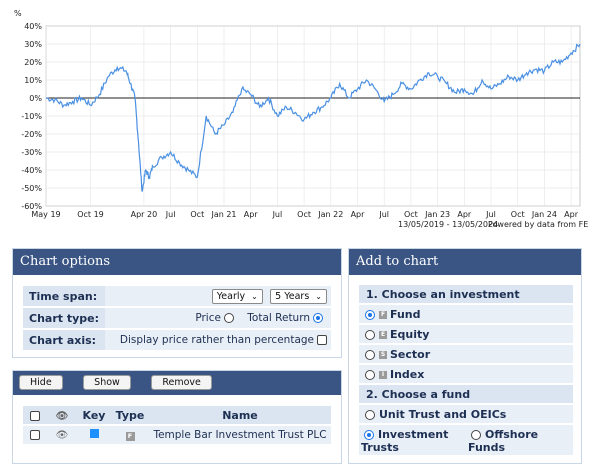 The image size is (600, 464). Describe the element at coordinates (410, 354) in the screenshot. I see `sector-option-label: Sector` at that location.